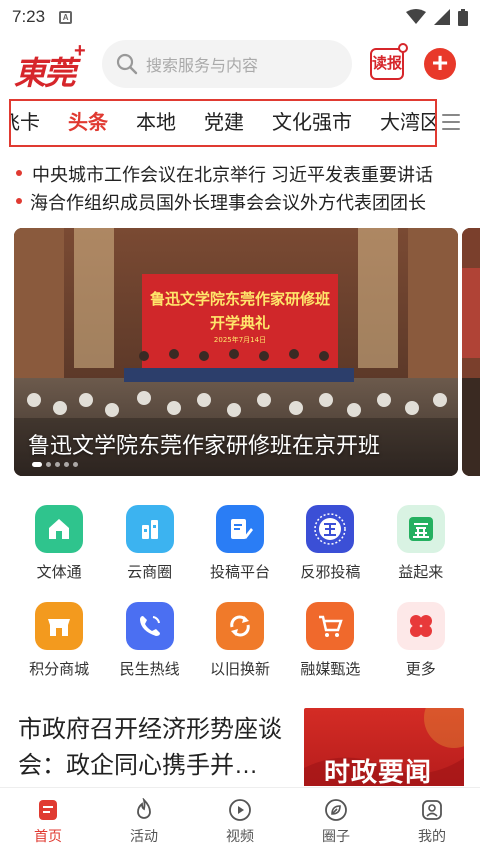 The width and height of the screenshot is (480, 853). Describe the element at coordinates (239, 572) in the screenshot. I see `service-label: 投稿平台` at that location.